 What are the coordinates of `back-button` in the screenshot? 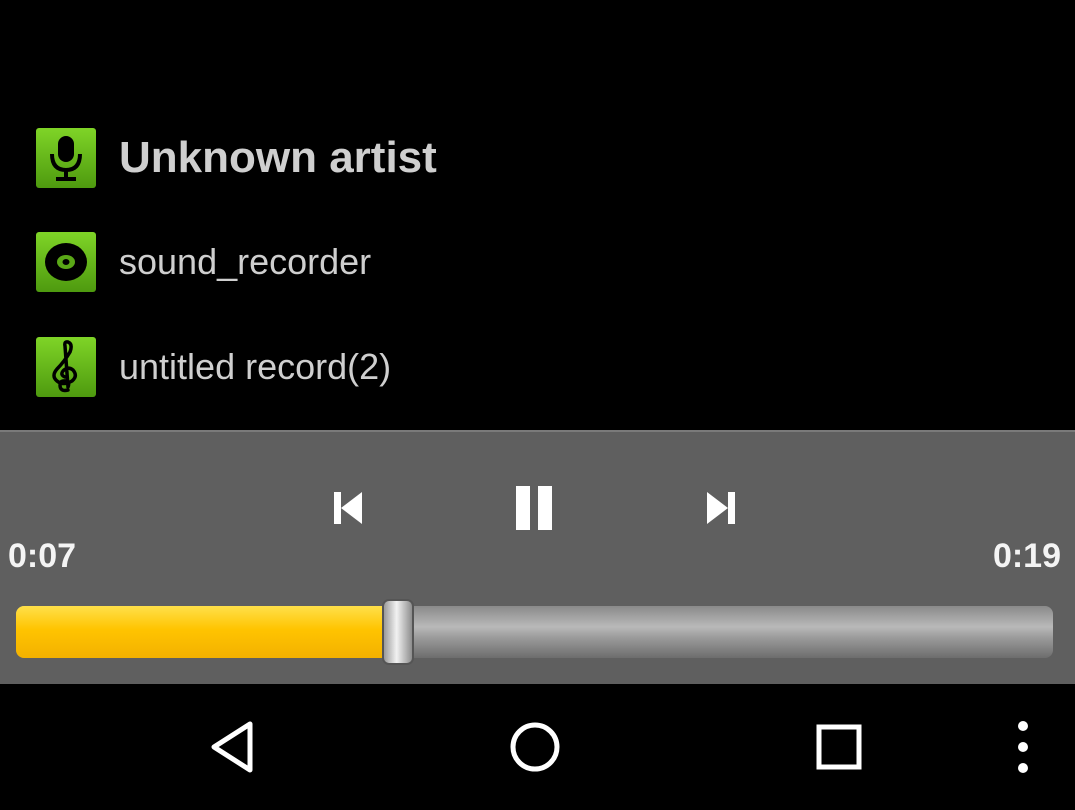 It's located at (233, 747).